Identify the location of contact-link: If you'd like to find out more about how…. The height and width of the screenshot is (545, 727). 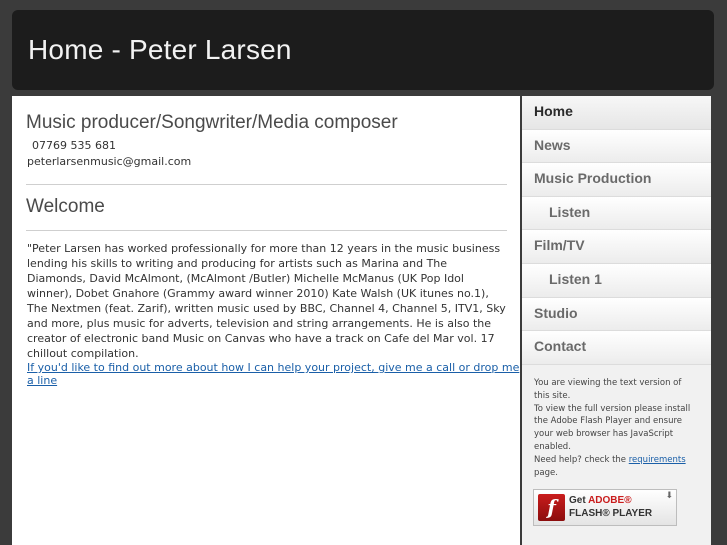
(273, 374).